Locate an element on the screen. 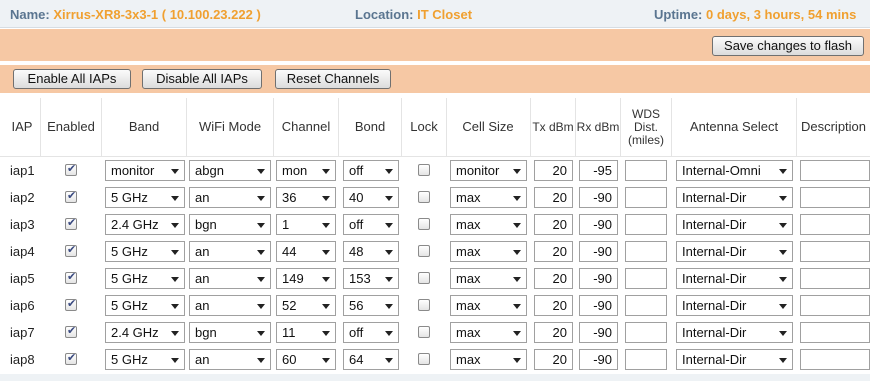  channel-select: 52 is located at coordinates (306, 305).